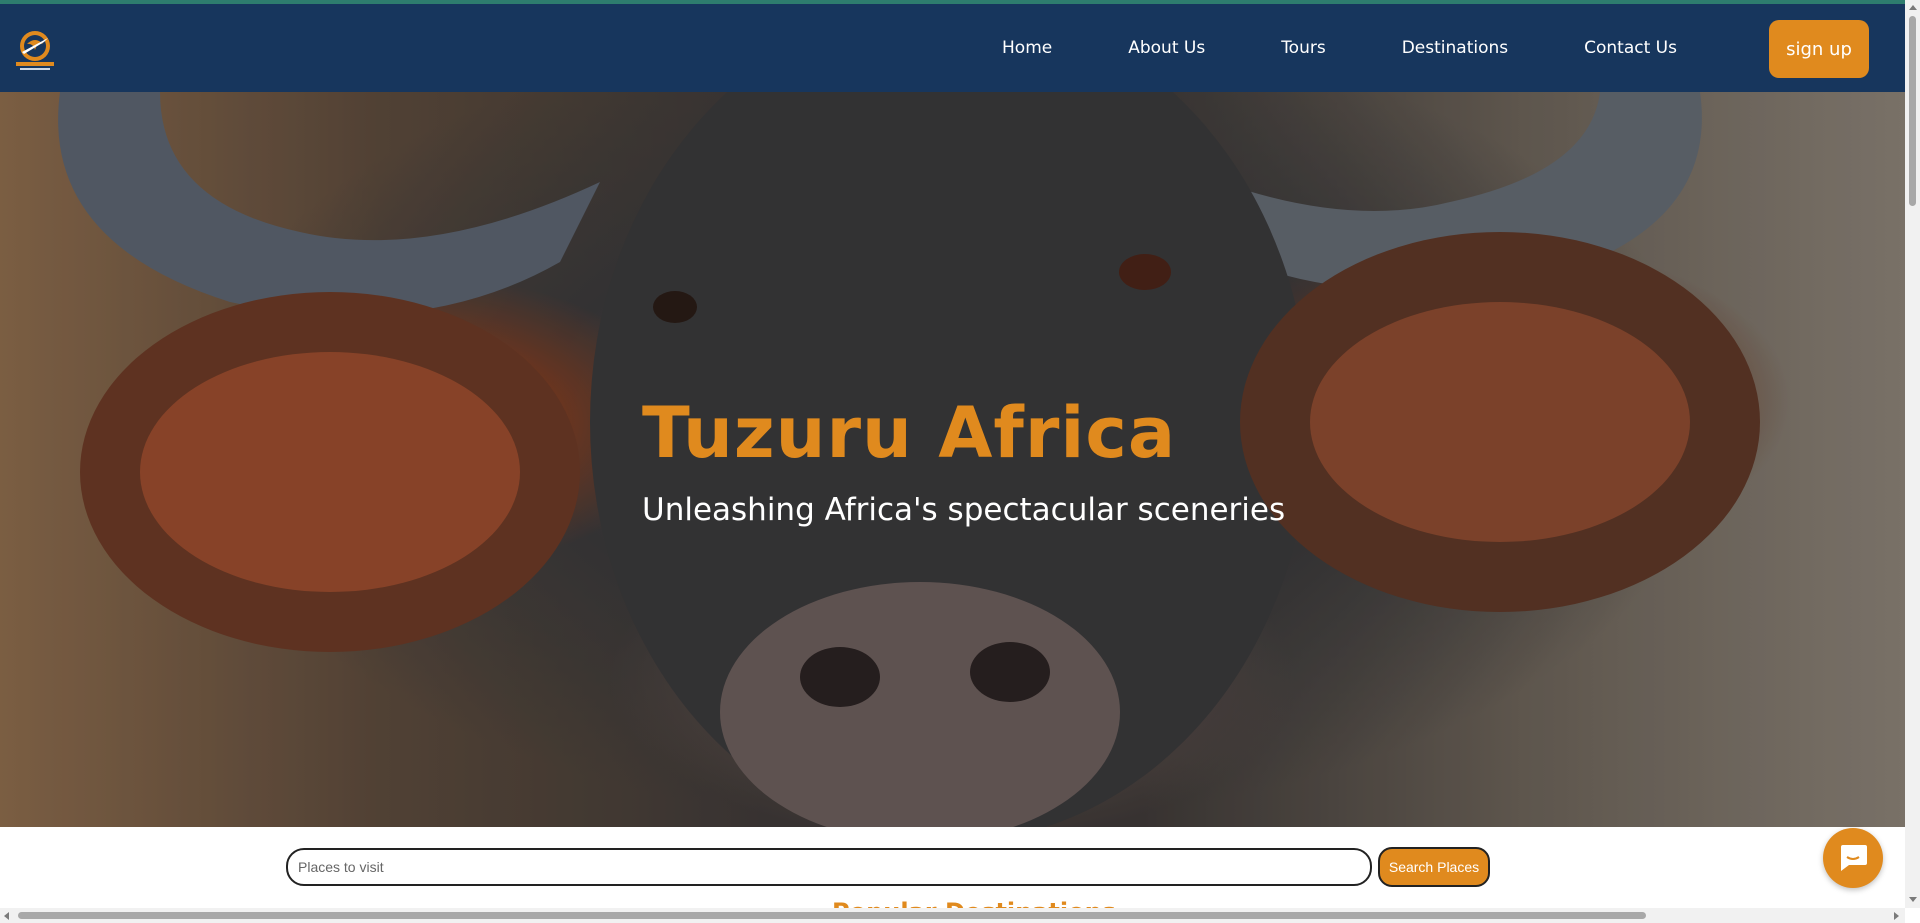 The image size is (1920, 923). I want to click on signup-button: sign up, so click(1819, 49).